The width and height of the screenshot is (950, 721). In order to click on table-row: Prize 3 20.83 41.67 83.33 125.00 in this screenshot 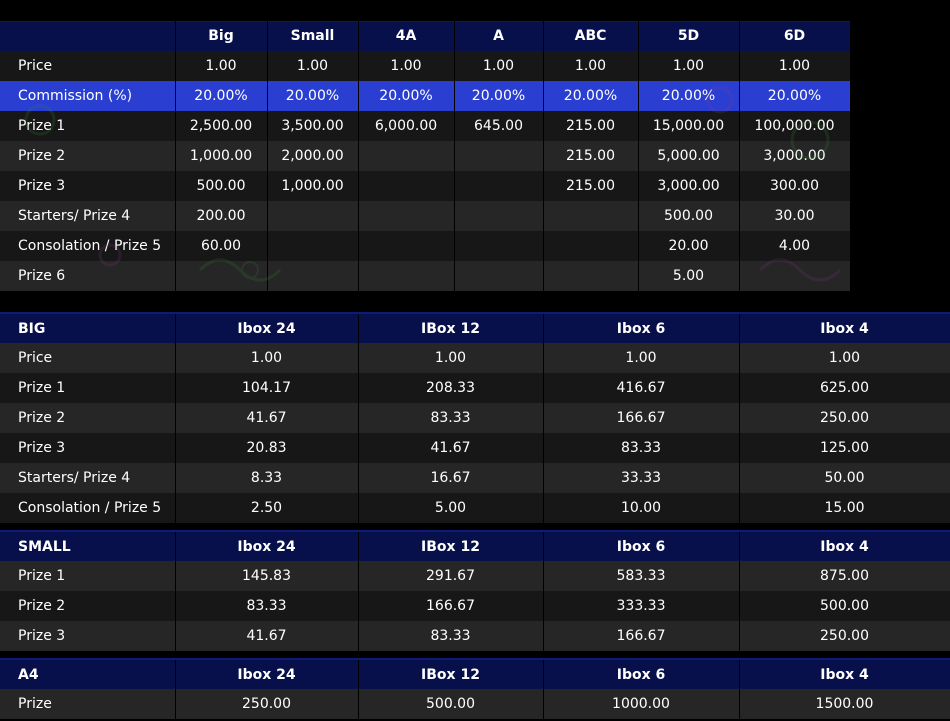, I will do `click(475, 448)`.